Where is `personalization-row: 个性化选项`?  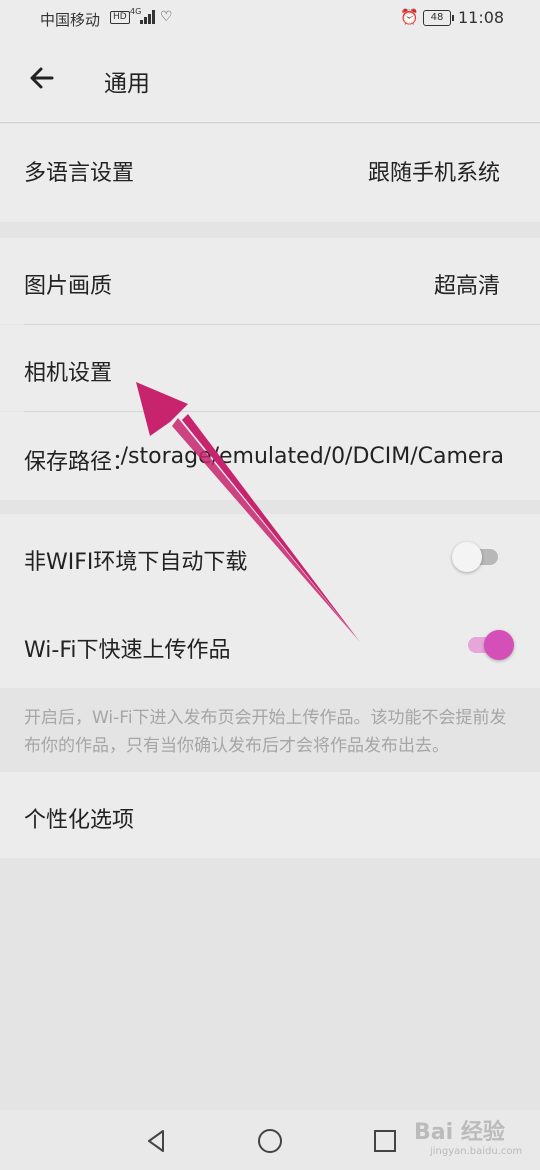 personalization-row: 个性化选项 is located at coordinates (270, 815).